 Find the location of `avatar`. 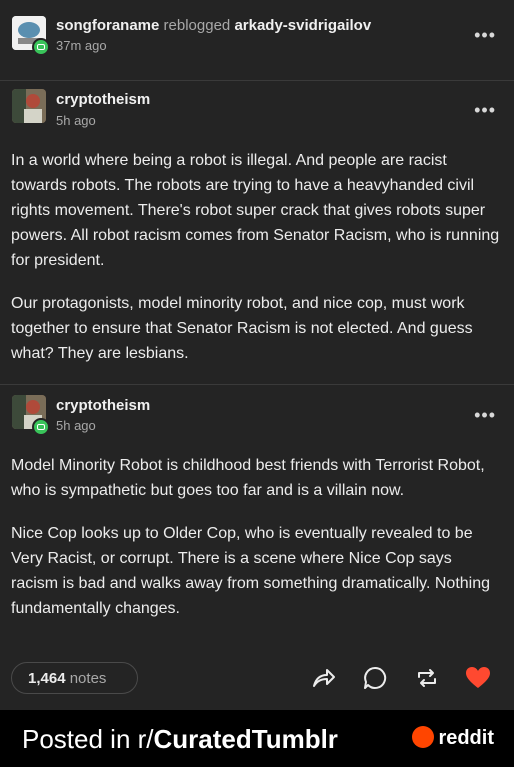

avatar is located at coordinates (29, 106).